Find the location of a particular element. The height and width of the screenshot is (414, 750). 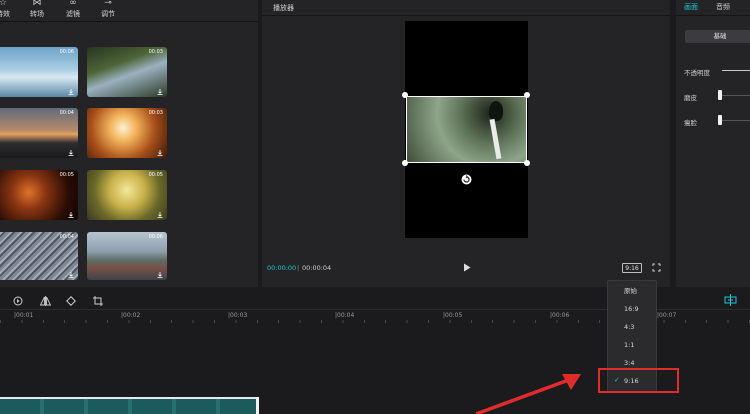

ratio-option-16-9: 16:9 is located at coordinates (632, 309).